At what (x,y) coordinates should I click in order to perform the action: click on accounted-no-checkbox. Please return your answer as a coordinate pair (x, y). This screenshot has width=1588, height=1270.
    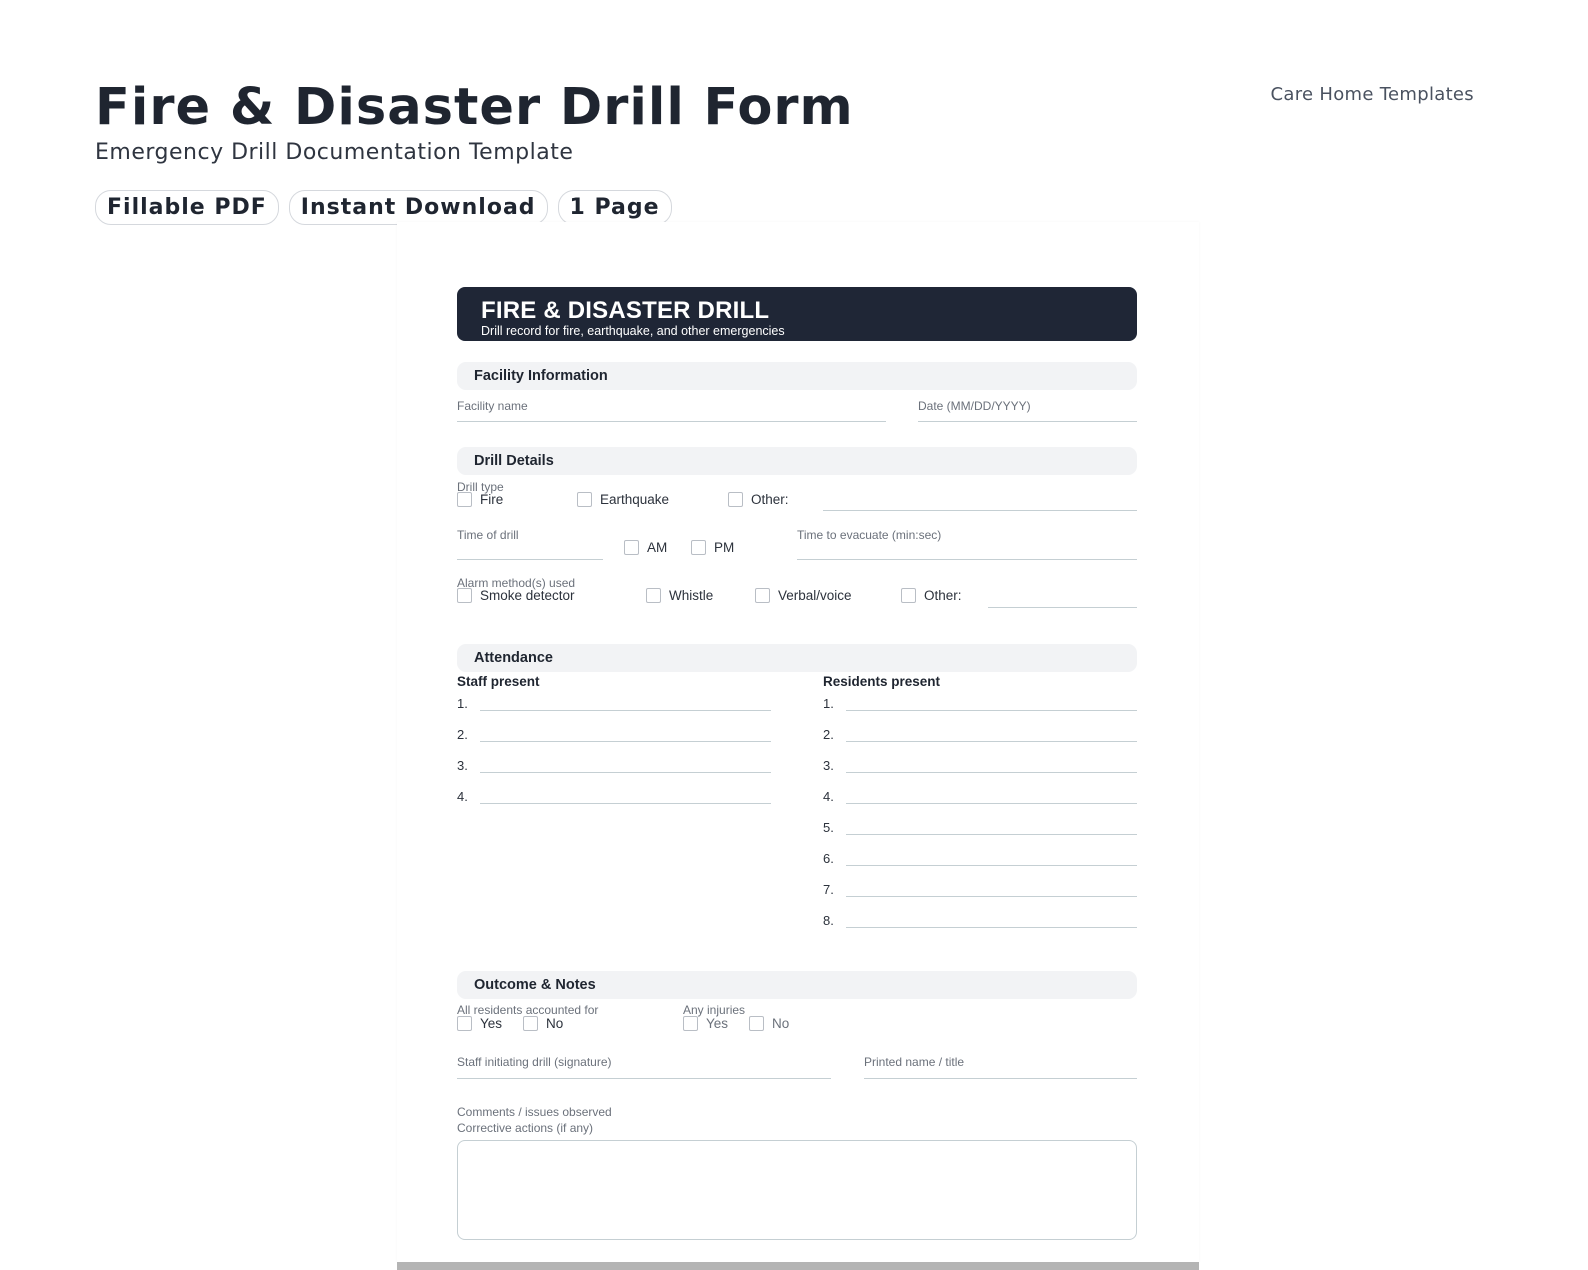
    Looking at the image, I should click on (530, 1023).